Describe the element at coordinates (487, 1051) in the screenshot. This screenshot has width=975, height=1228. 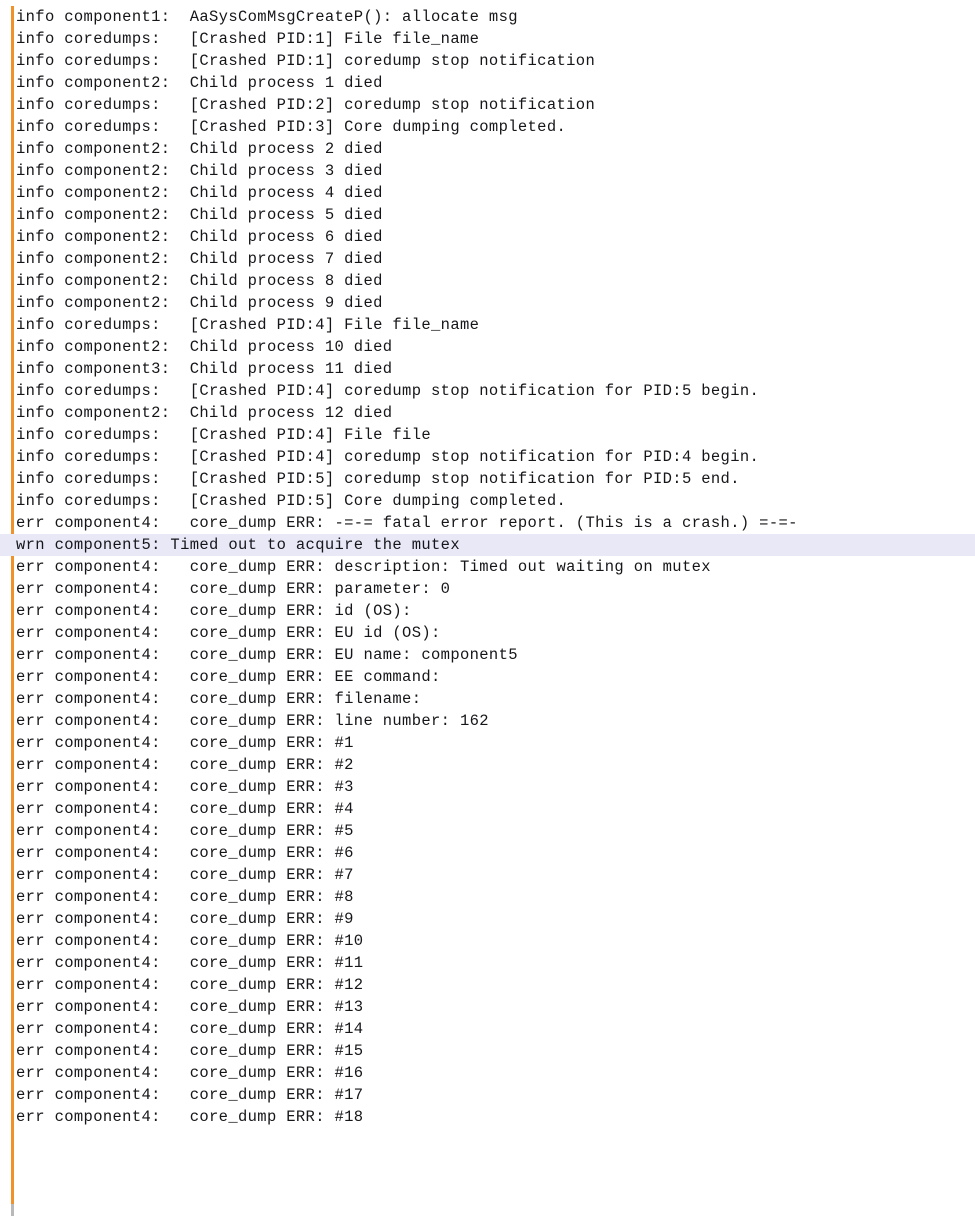
I see `log-line: err component4: core_dump ERR: #15` at that location.